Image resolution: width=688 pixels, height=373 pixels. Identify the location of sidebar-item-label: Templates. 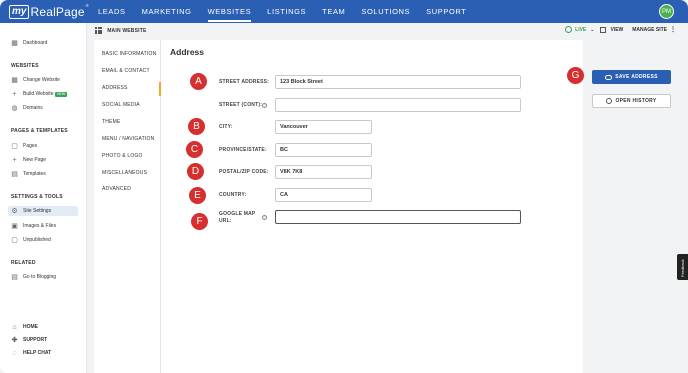
(34, 174).